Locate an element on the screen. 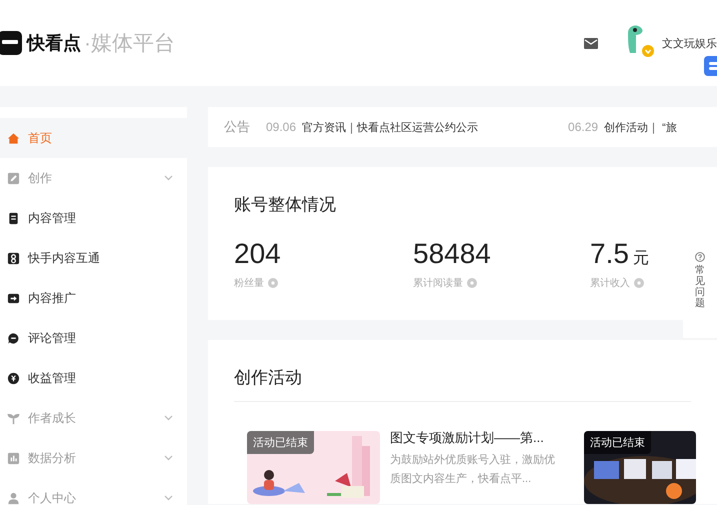  stat-value: 204 is located at coordinates (257, 254).